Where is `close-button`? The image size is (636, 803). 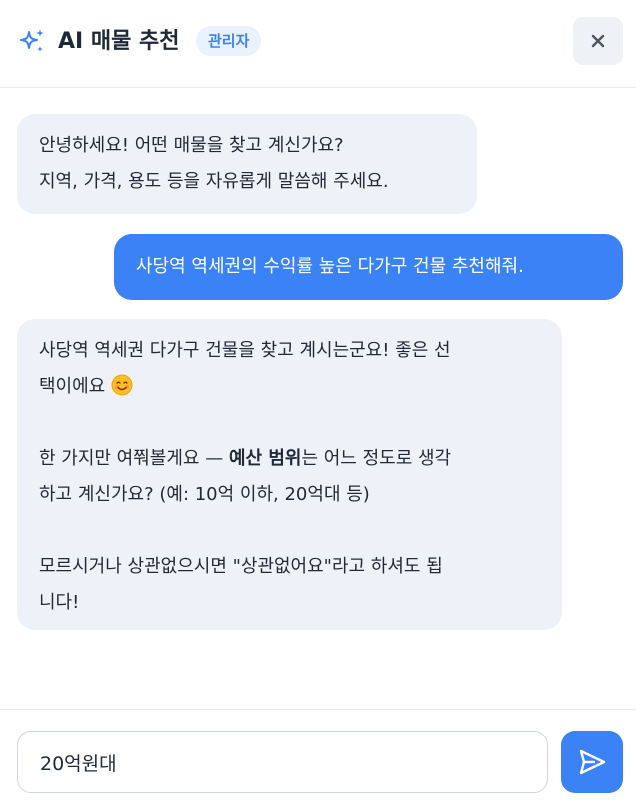 close-button is located at coordinates (598, 41).